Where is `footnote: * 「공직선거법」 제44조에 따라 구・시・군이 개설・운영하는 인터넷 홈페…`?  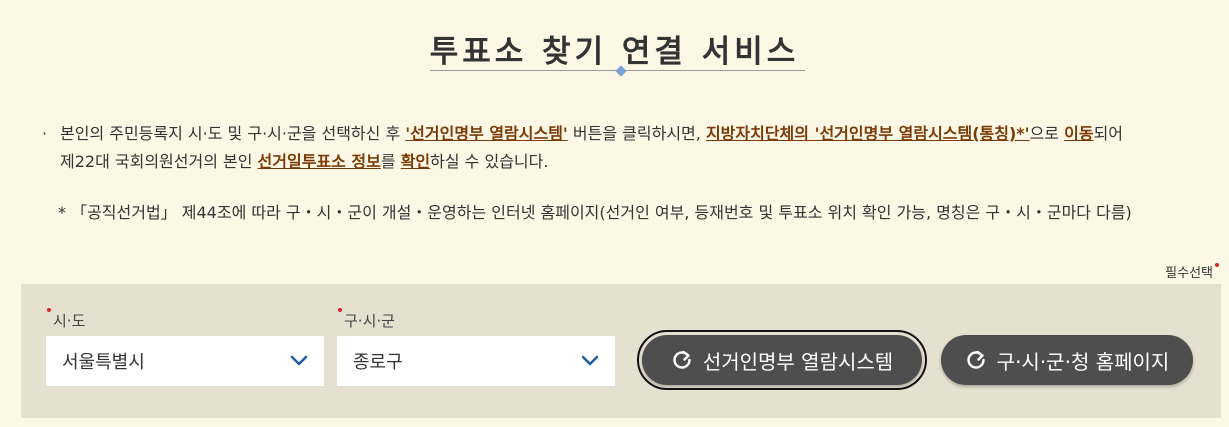
footnote: * 「공직선거법」 제44조에 따라 구・시・군이 개설・운영하는 인터넷 홈페… is located at coordinates (595, 212).